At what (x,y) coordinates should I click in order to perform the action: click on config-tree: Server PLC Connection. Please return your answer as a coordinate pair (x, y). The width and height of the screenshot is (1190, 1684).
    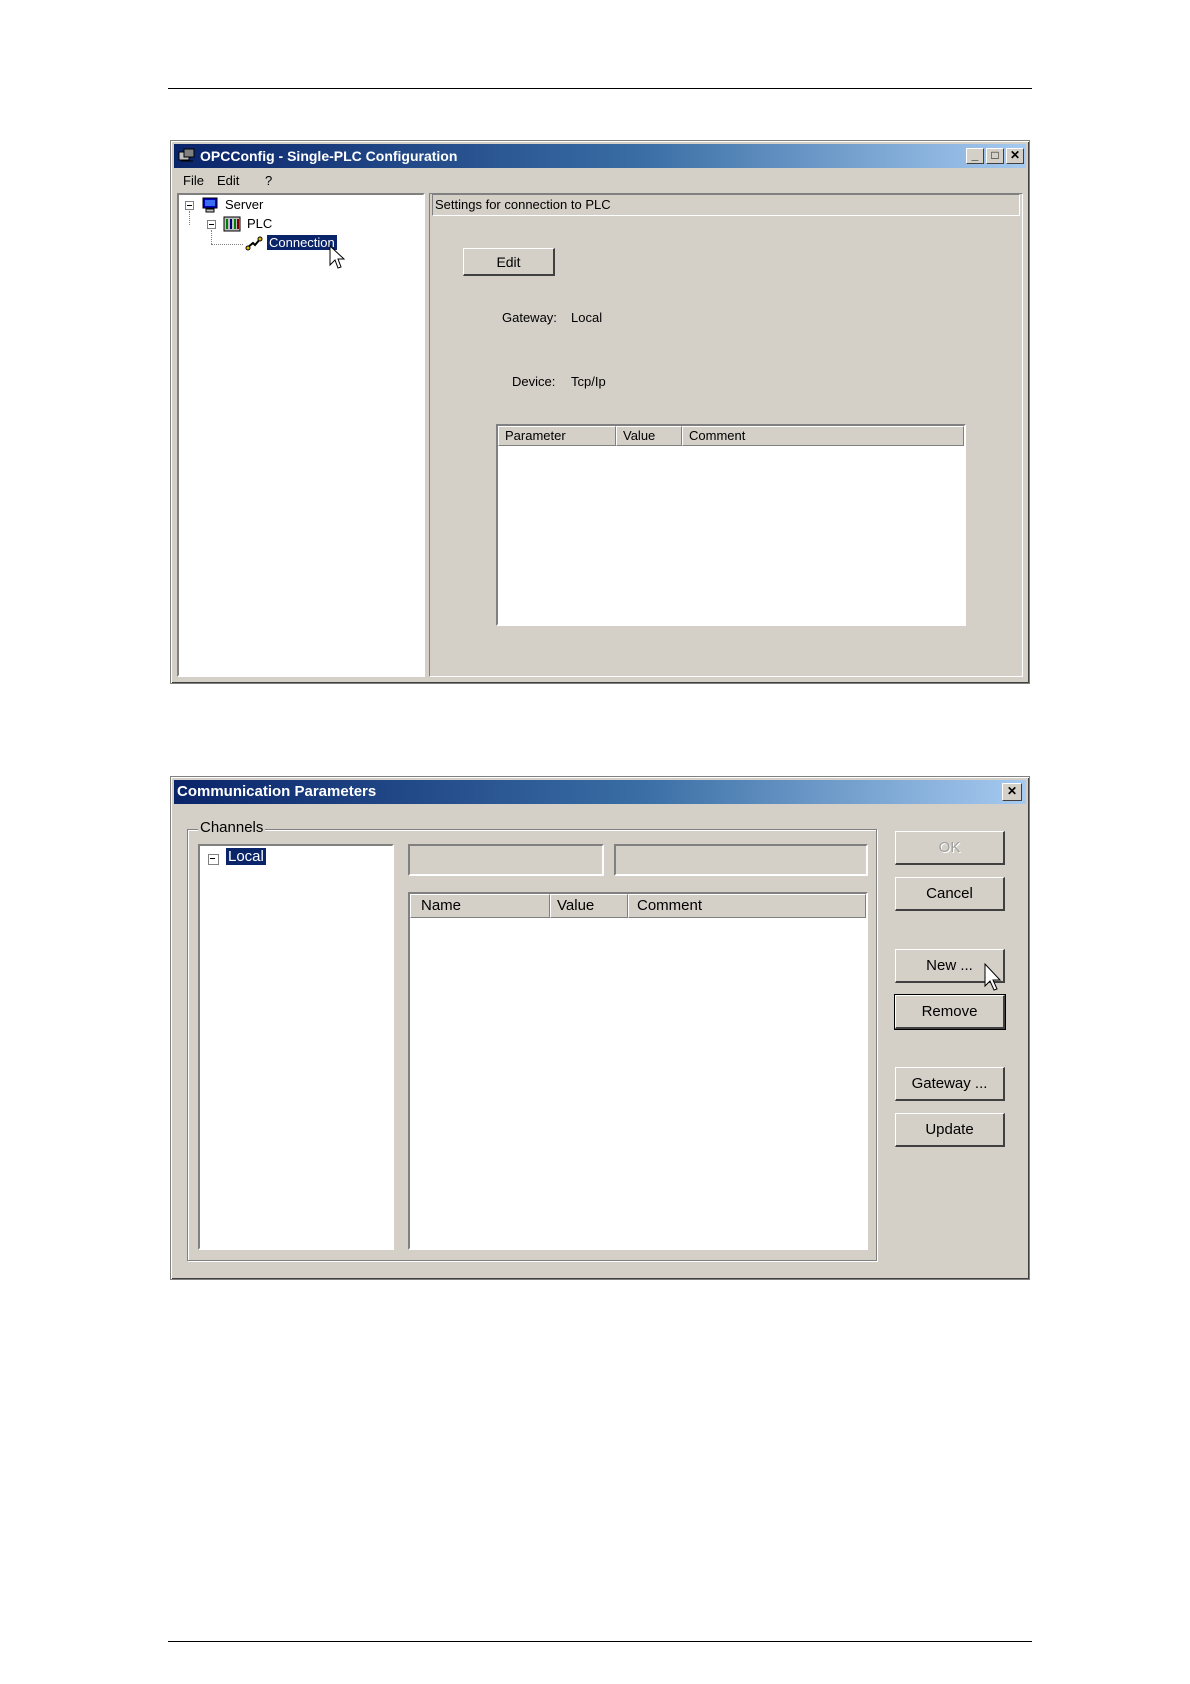
    Looking at the image, I should click on (301, 435).